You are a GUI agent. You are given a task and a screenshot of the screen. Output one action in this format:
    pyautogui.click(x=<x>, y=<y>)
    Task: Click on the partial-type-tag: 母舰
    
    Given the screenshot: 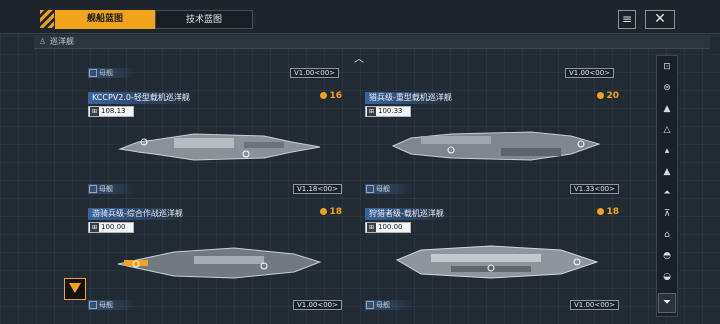 What is the action you would take?
    pyautogui.click(x=113, y=73)
    